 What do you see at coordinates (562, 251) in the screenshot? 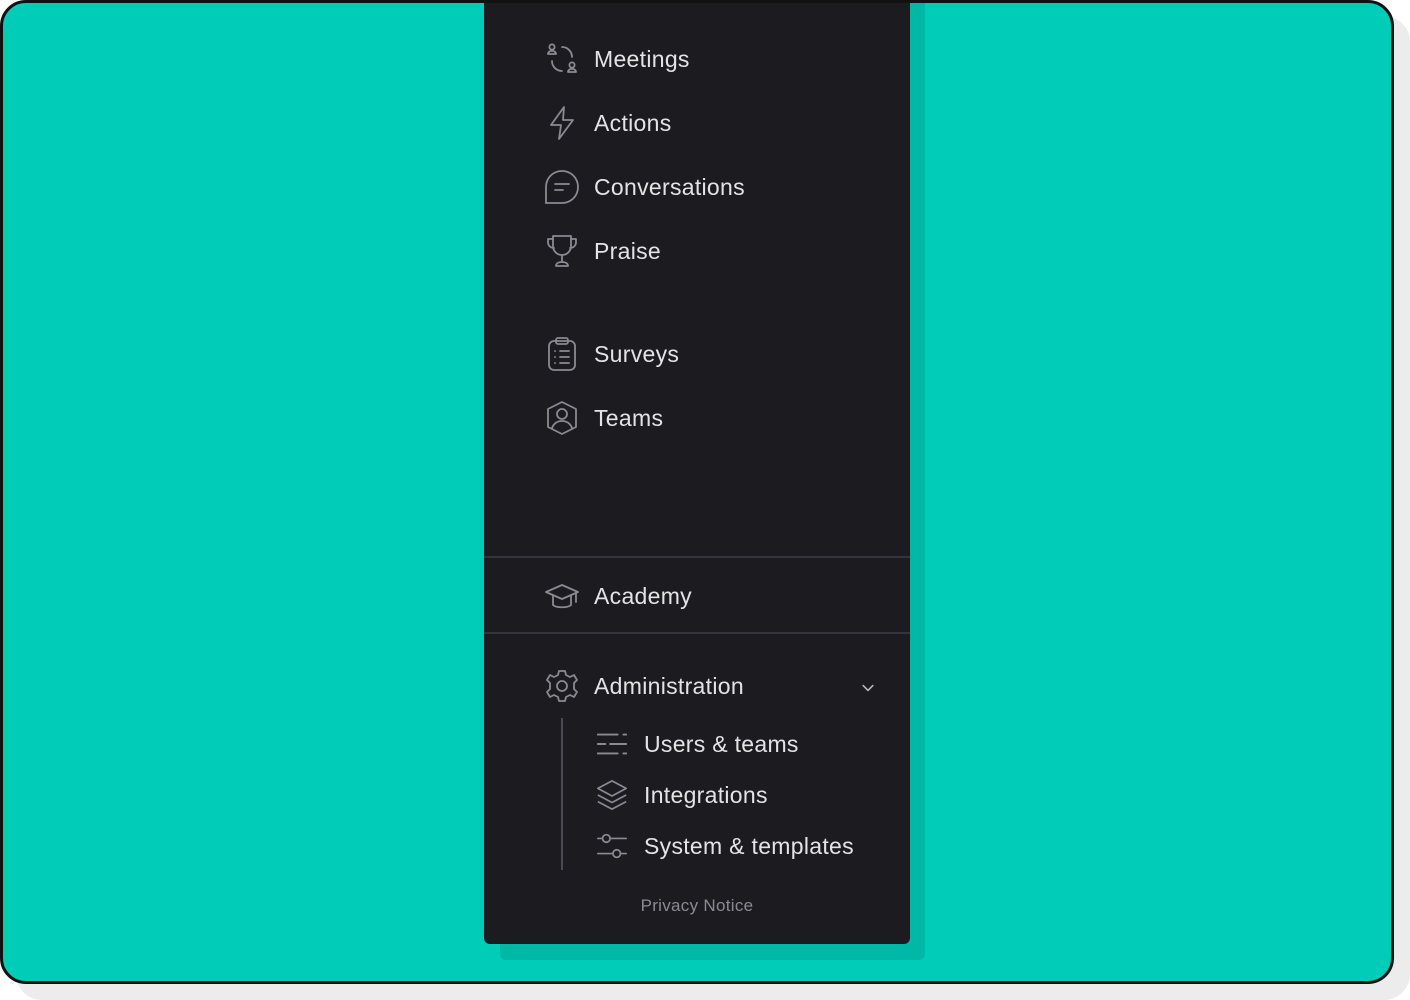
I see `trophy-icon` at bounding box center [562, 251].